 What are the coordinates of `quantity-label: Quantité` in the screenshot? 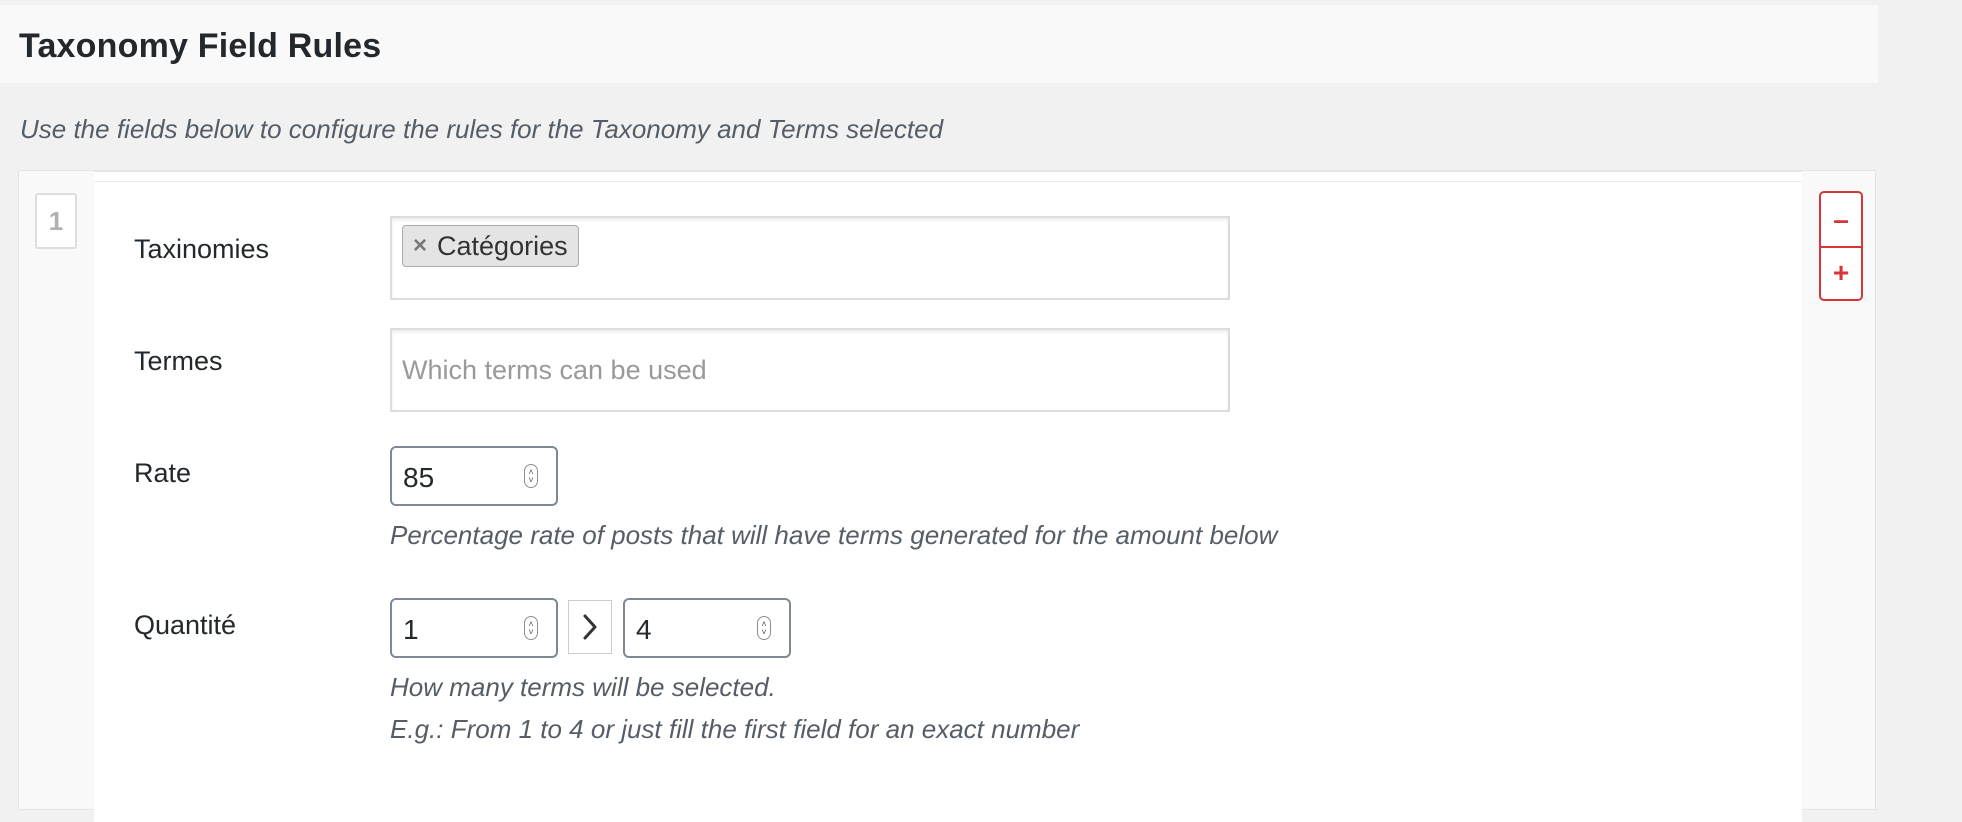 It's located at (185, 625).